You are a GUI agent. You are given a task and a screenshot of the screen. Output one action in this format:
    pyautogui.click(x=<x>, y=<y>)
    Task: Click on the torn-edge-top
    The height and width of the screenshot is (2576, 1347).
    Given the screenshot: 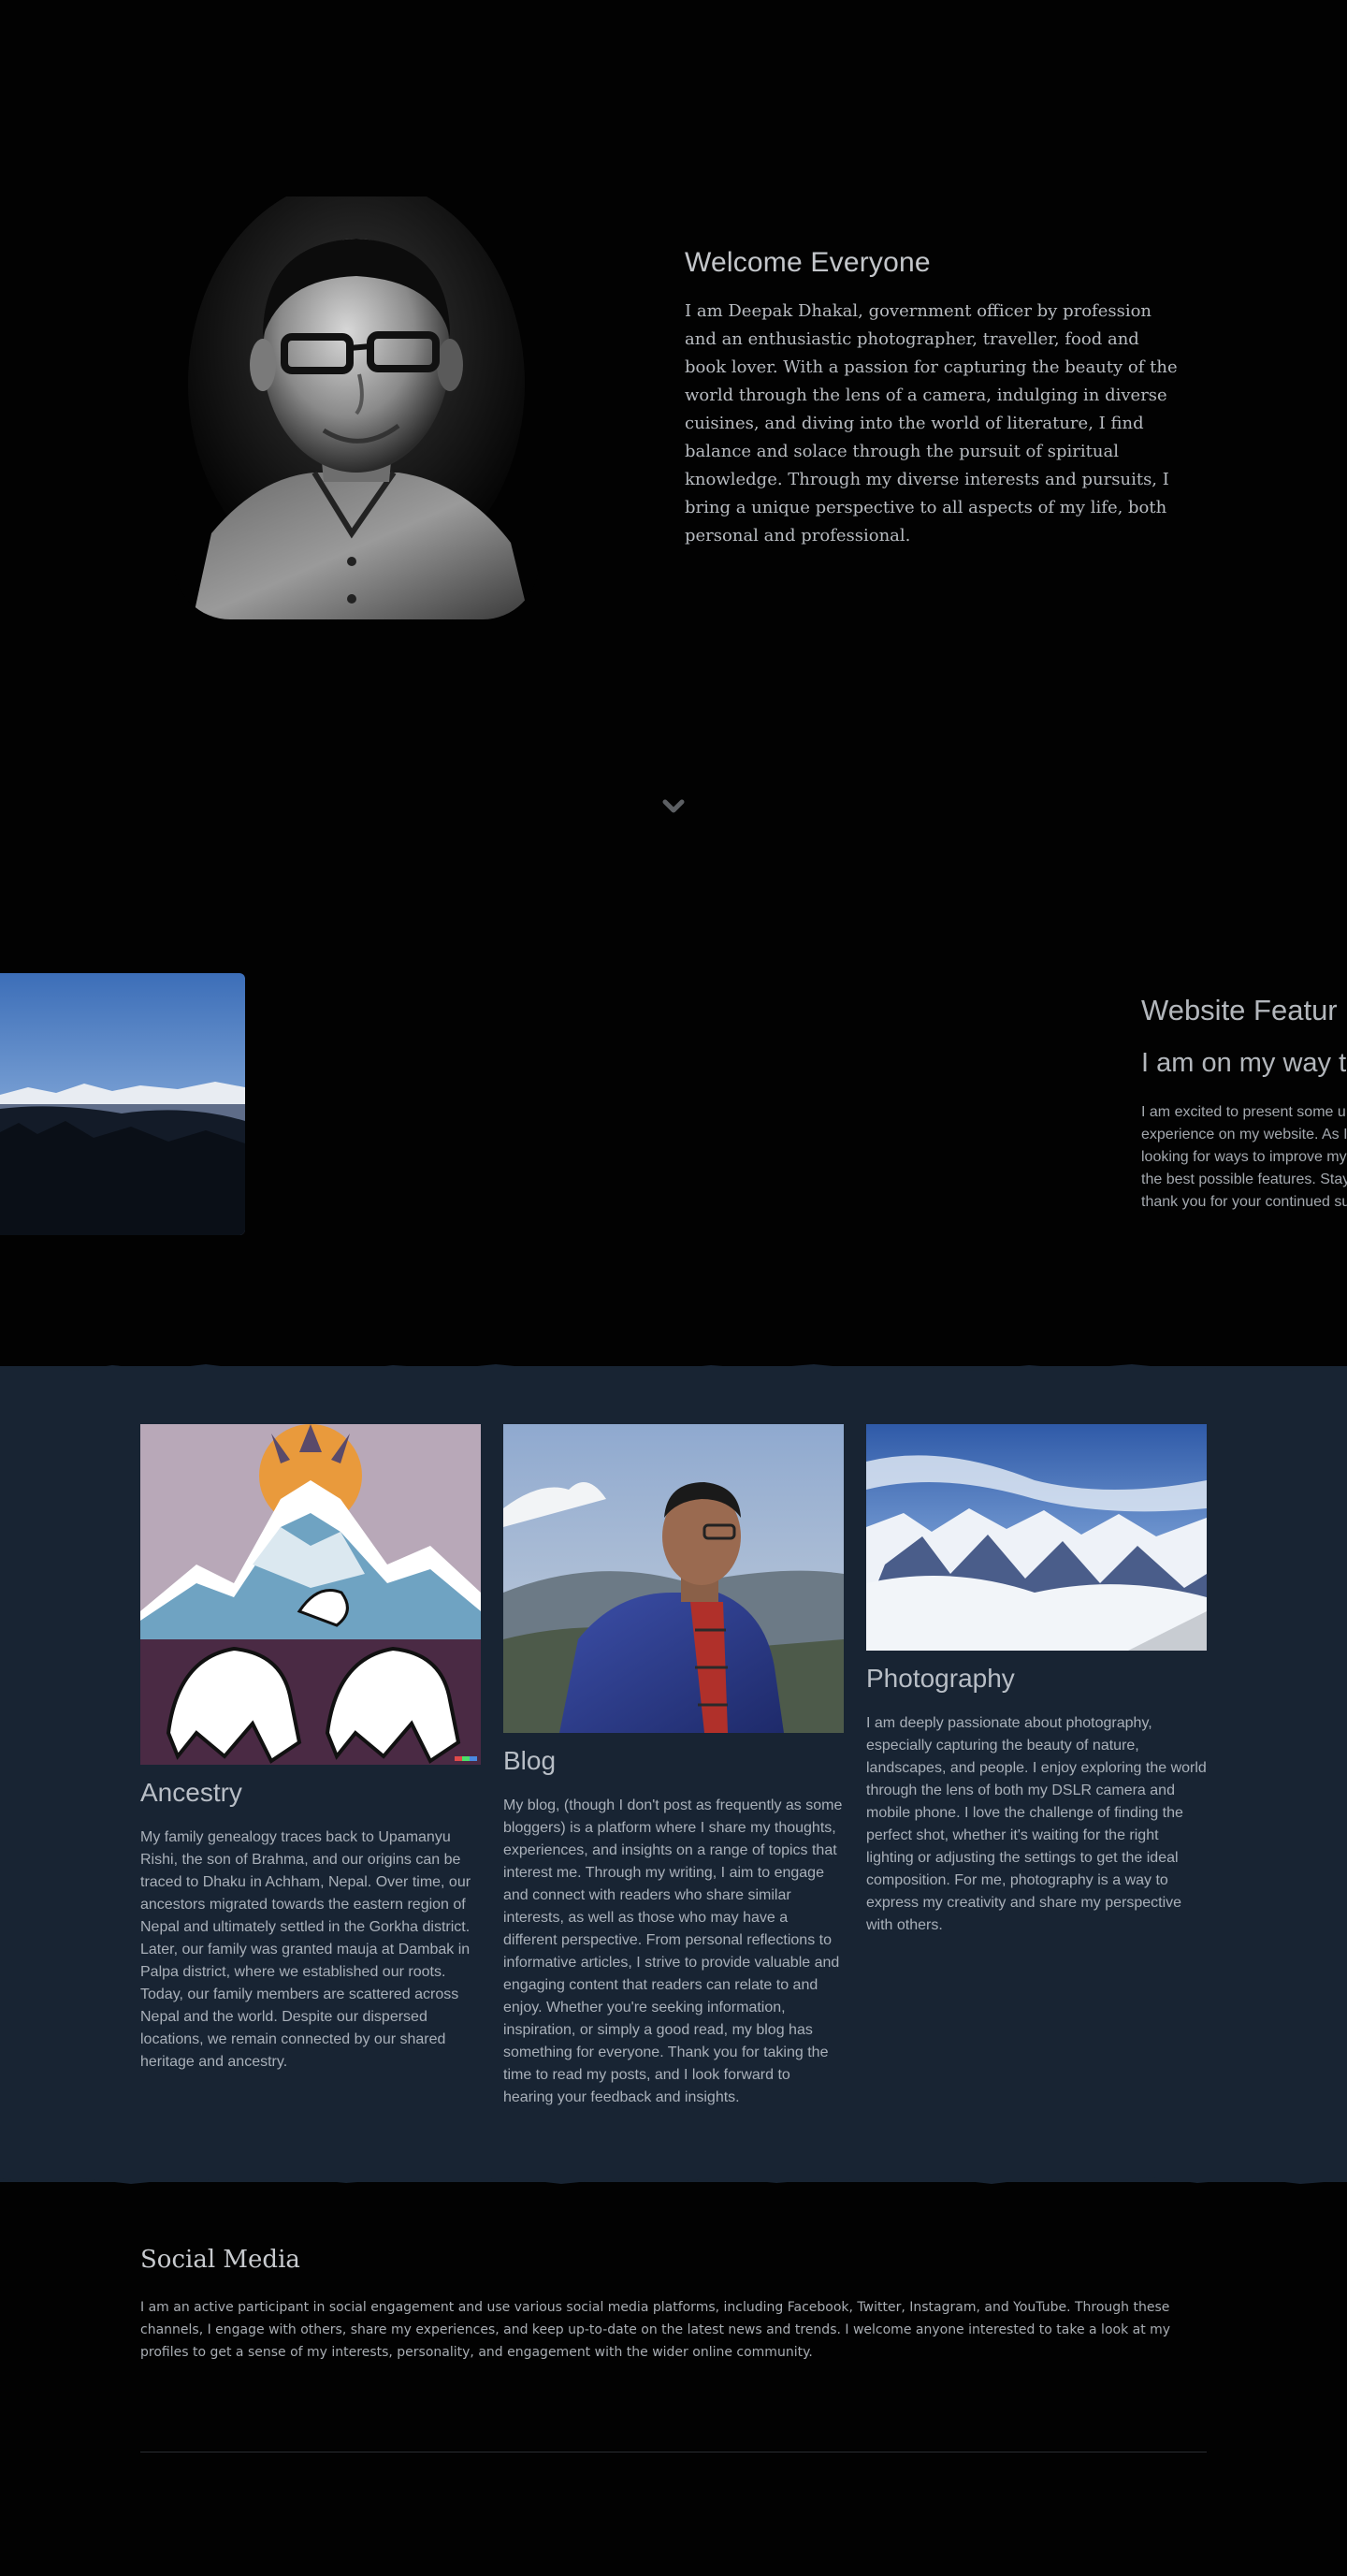 What is the action you would take?
    pyautogui.click(x=674, y=1369)
    